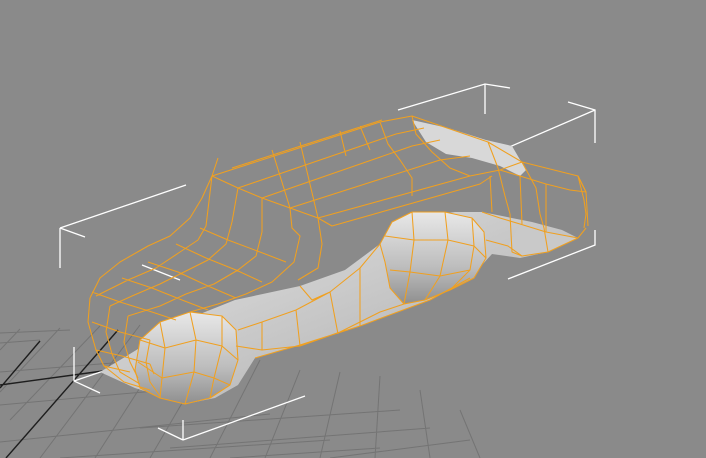  I want to click on grid-axis-lines, so click(59, 393).